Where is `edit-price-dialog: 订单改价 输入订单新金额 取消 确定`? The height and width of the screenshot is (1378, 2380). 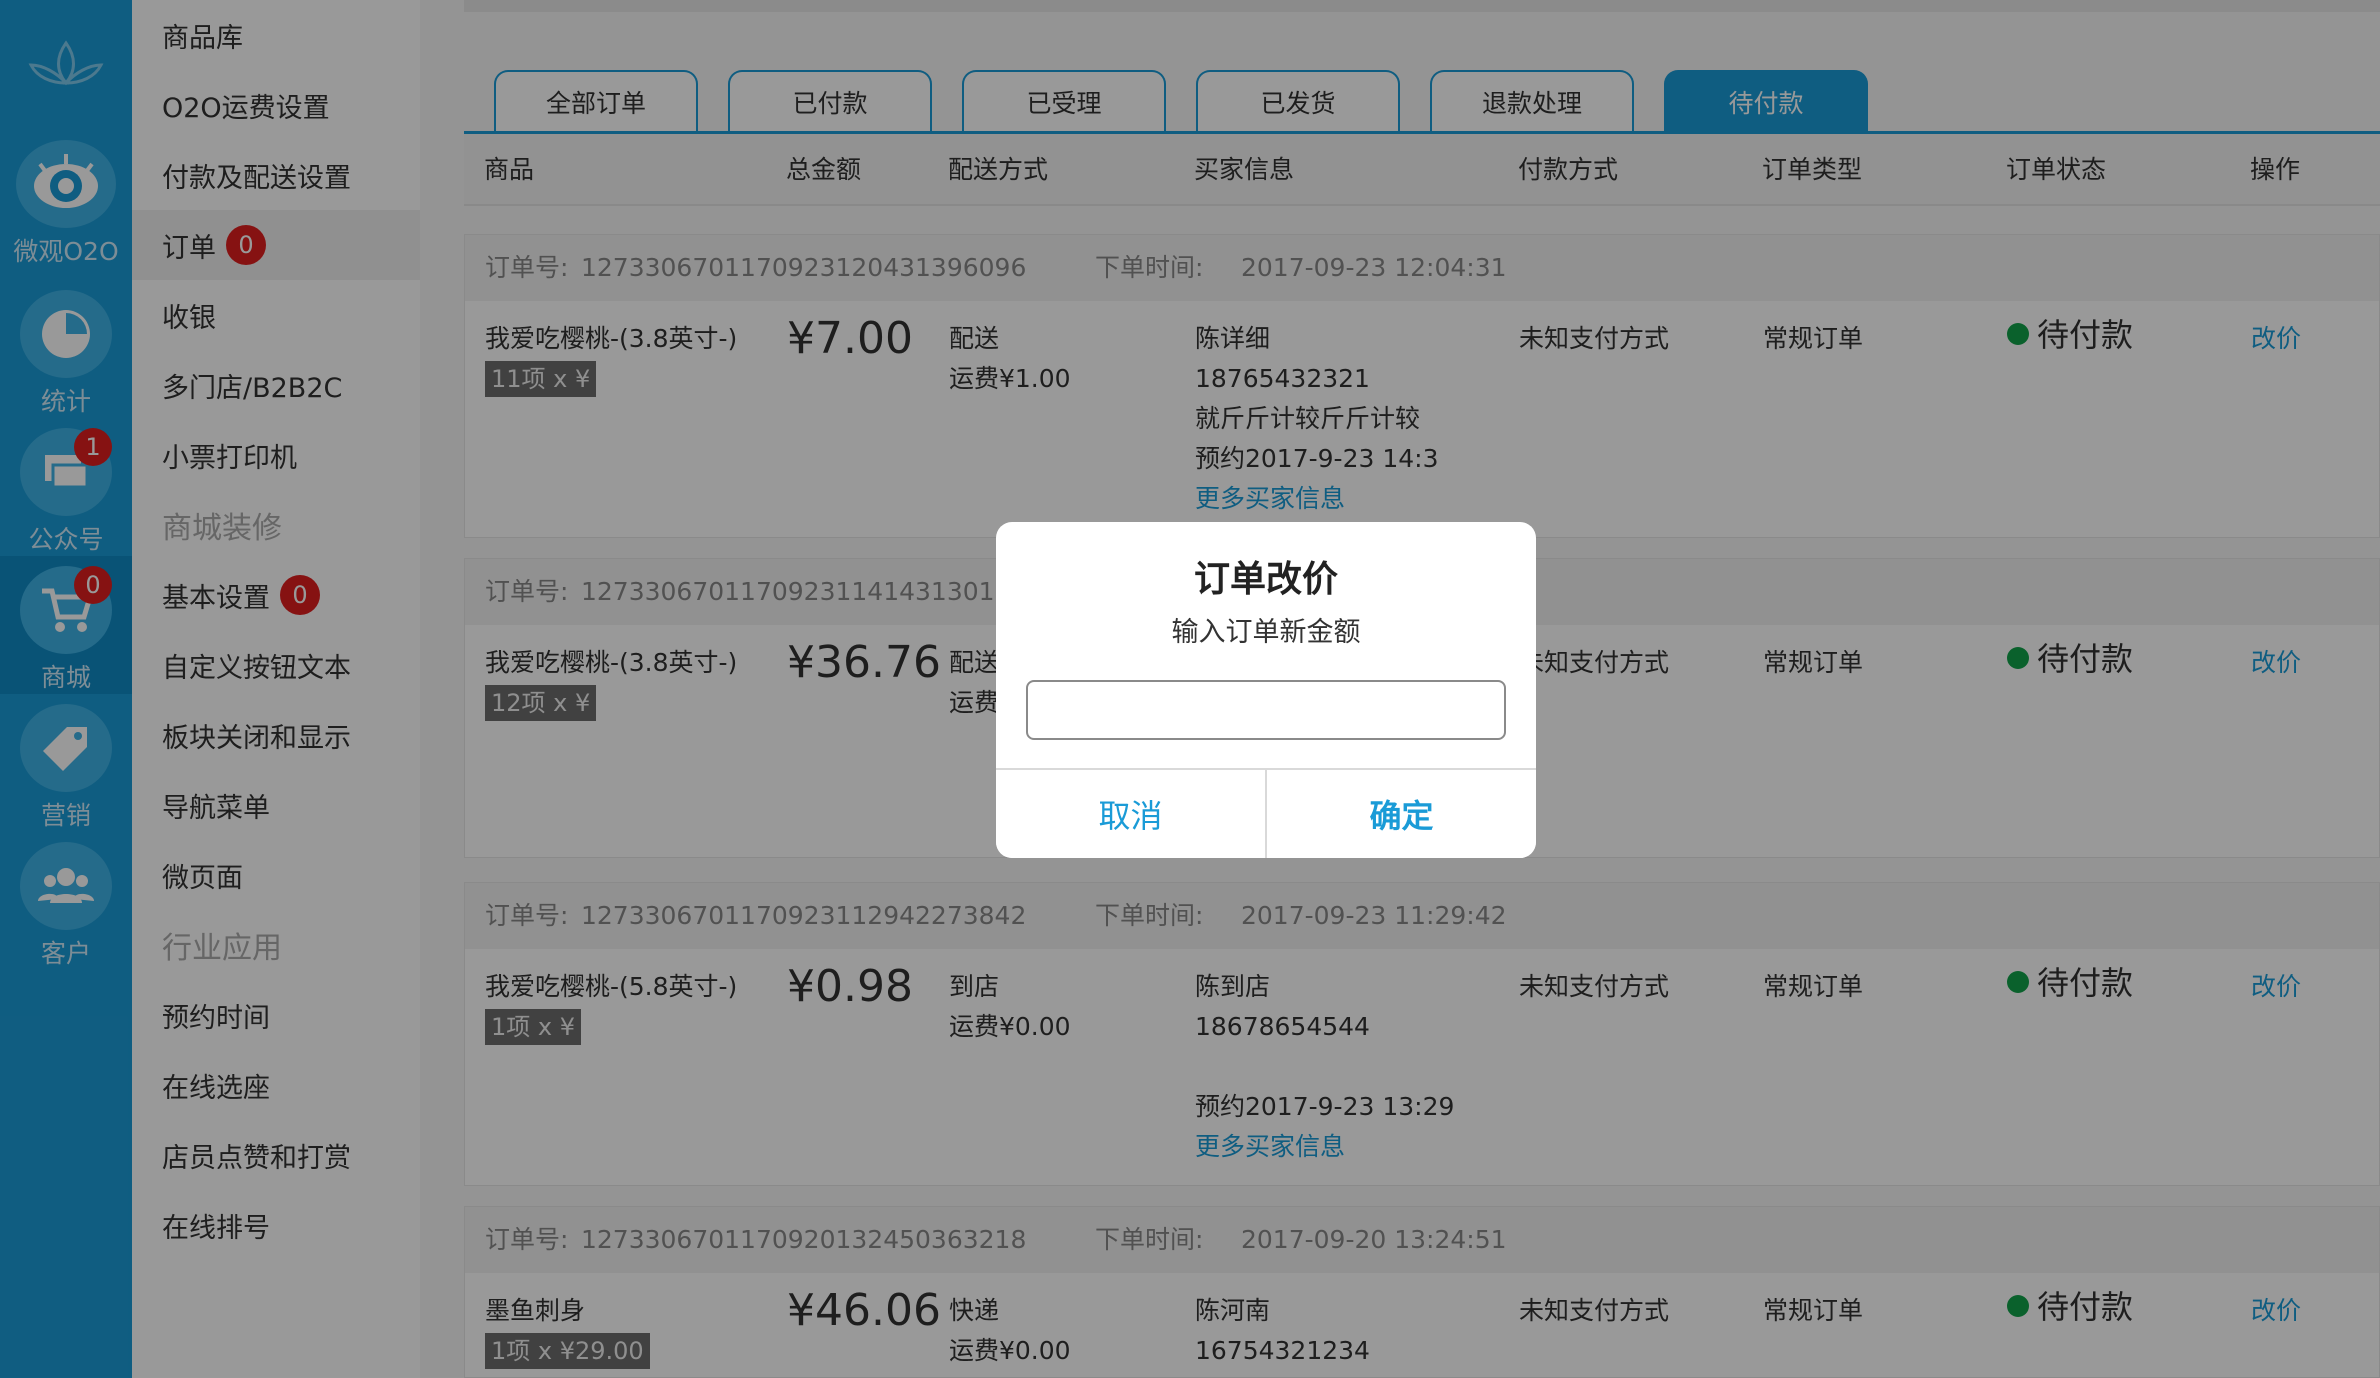
edit-price-dialog: 订单改价 输入订单新金额 取消 确定 is located at coordinates (1266, 690).